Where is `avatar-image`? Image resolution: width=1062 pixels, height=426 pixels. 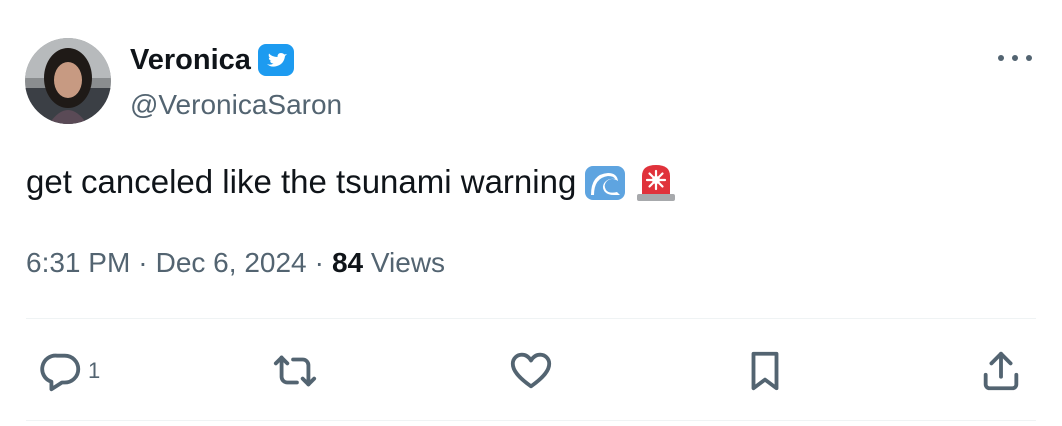 avatar-image is located at coordinates (68, 81).